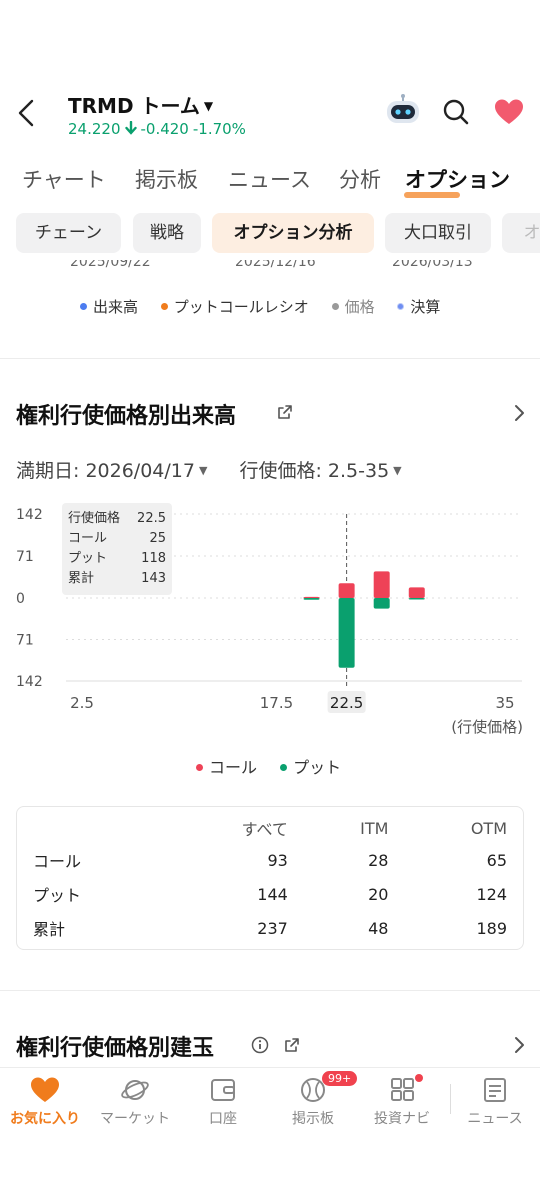  Describe the element at coordinates (277, 860) in the screenshot. I see `table-cell: 93` at that location.